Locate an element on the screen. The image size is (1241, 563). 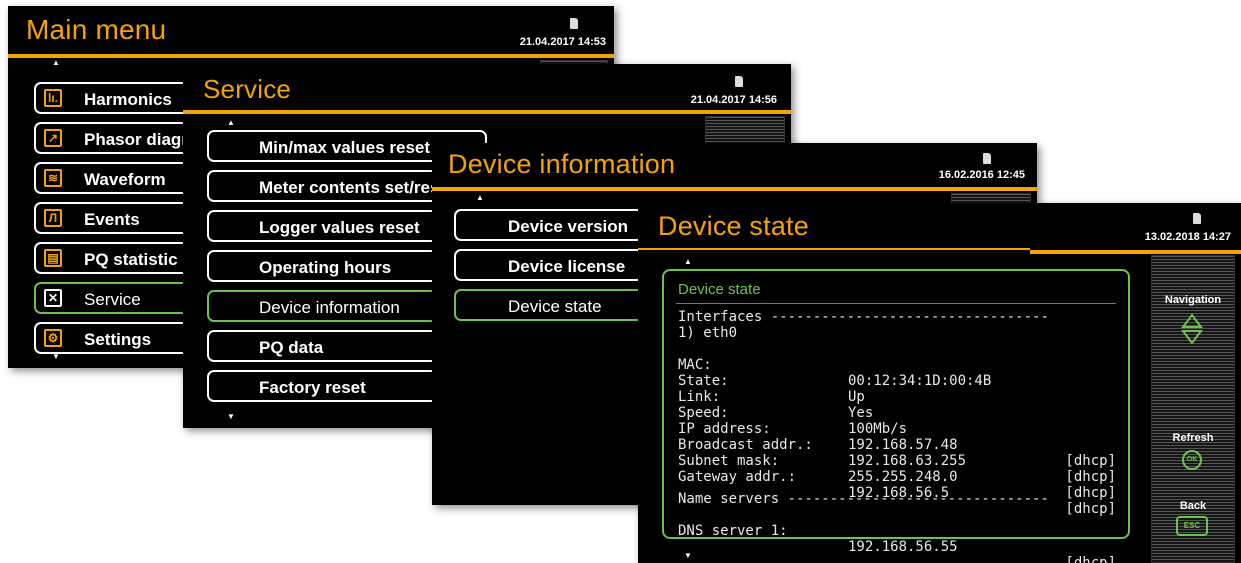
info-item-device-state: Device state is located at coordinates (549, 305).